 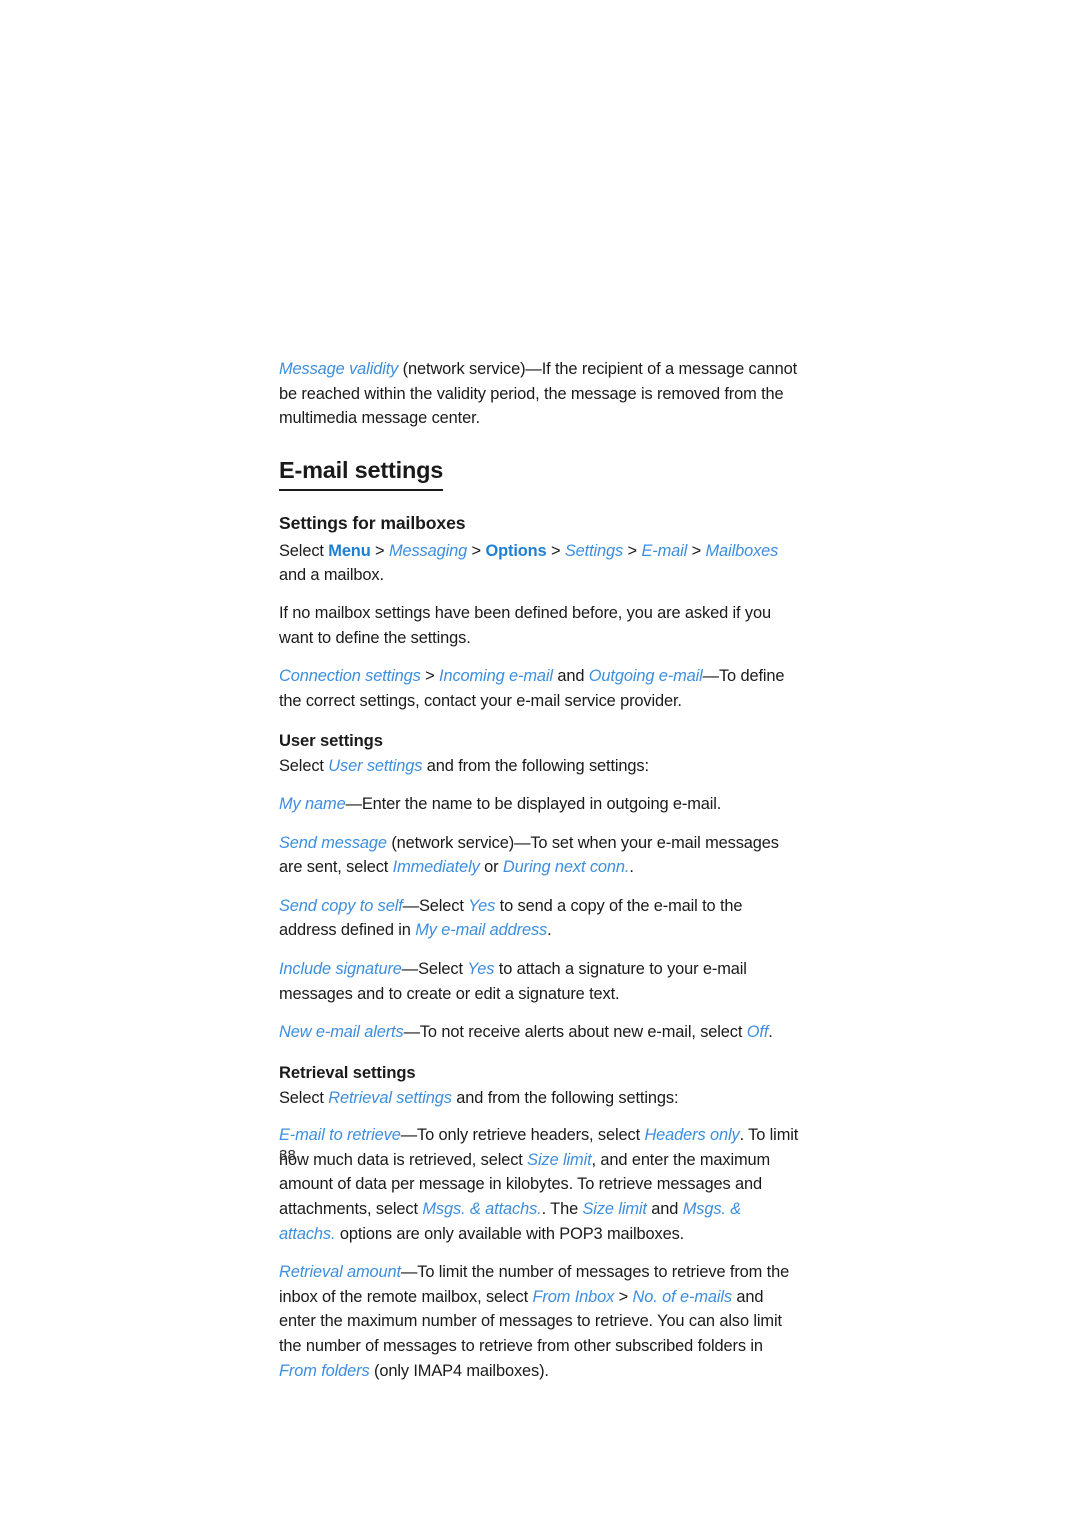 What do you see at coordinates (341, 905) in the screenshot?
I see `send-copy-to-self-term: Send copy to self` at bounding box center [341, 905].